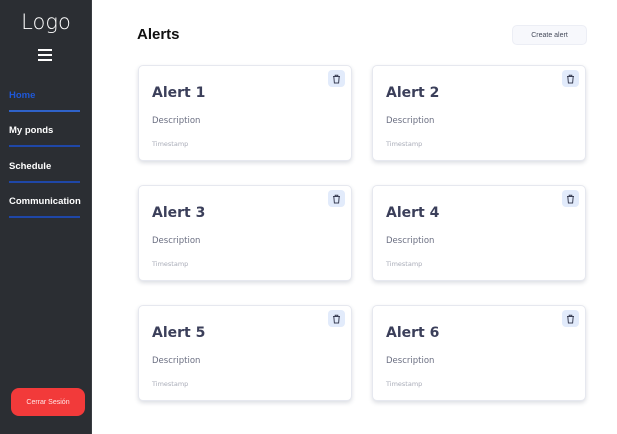 The height and width of the screenshot is (434, 617). I want to click on page-title: Alerts, so click(158, 34).